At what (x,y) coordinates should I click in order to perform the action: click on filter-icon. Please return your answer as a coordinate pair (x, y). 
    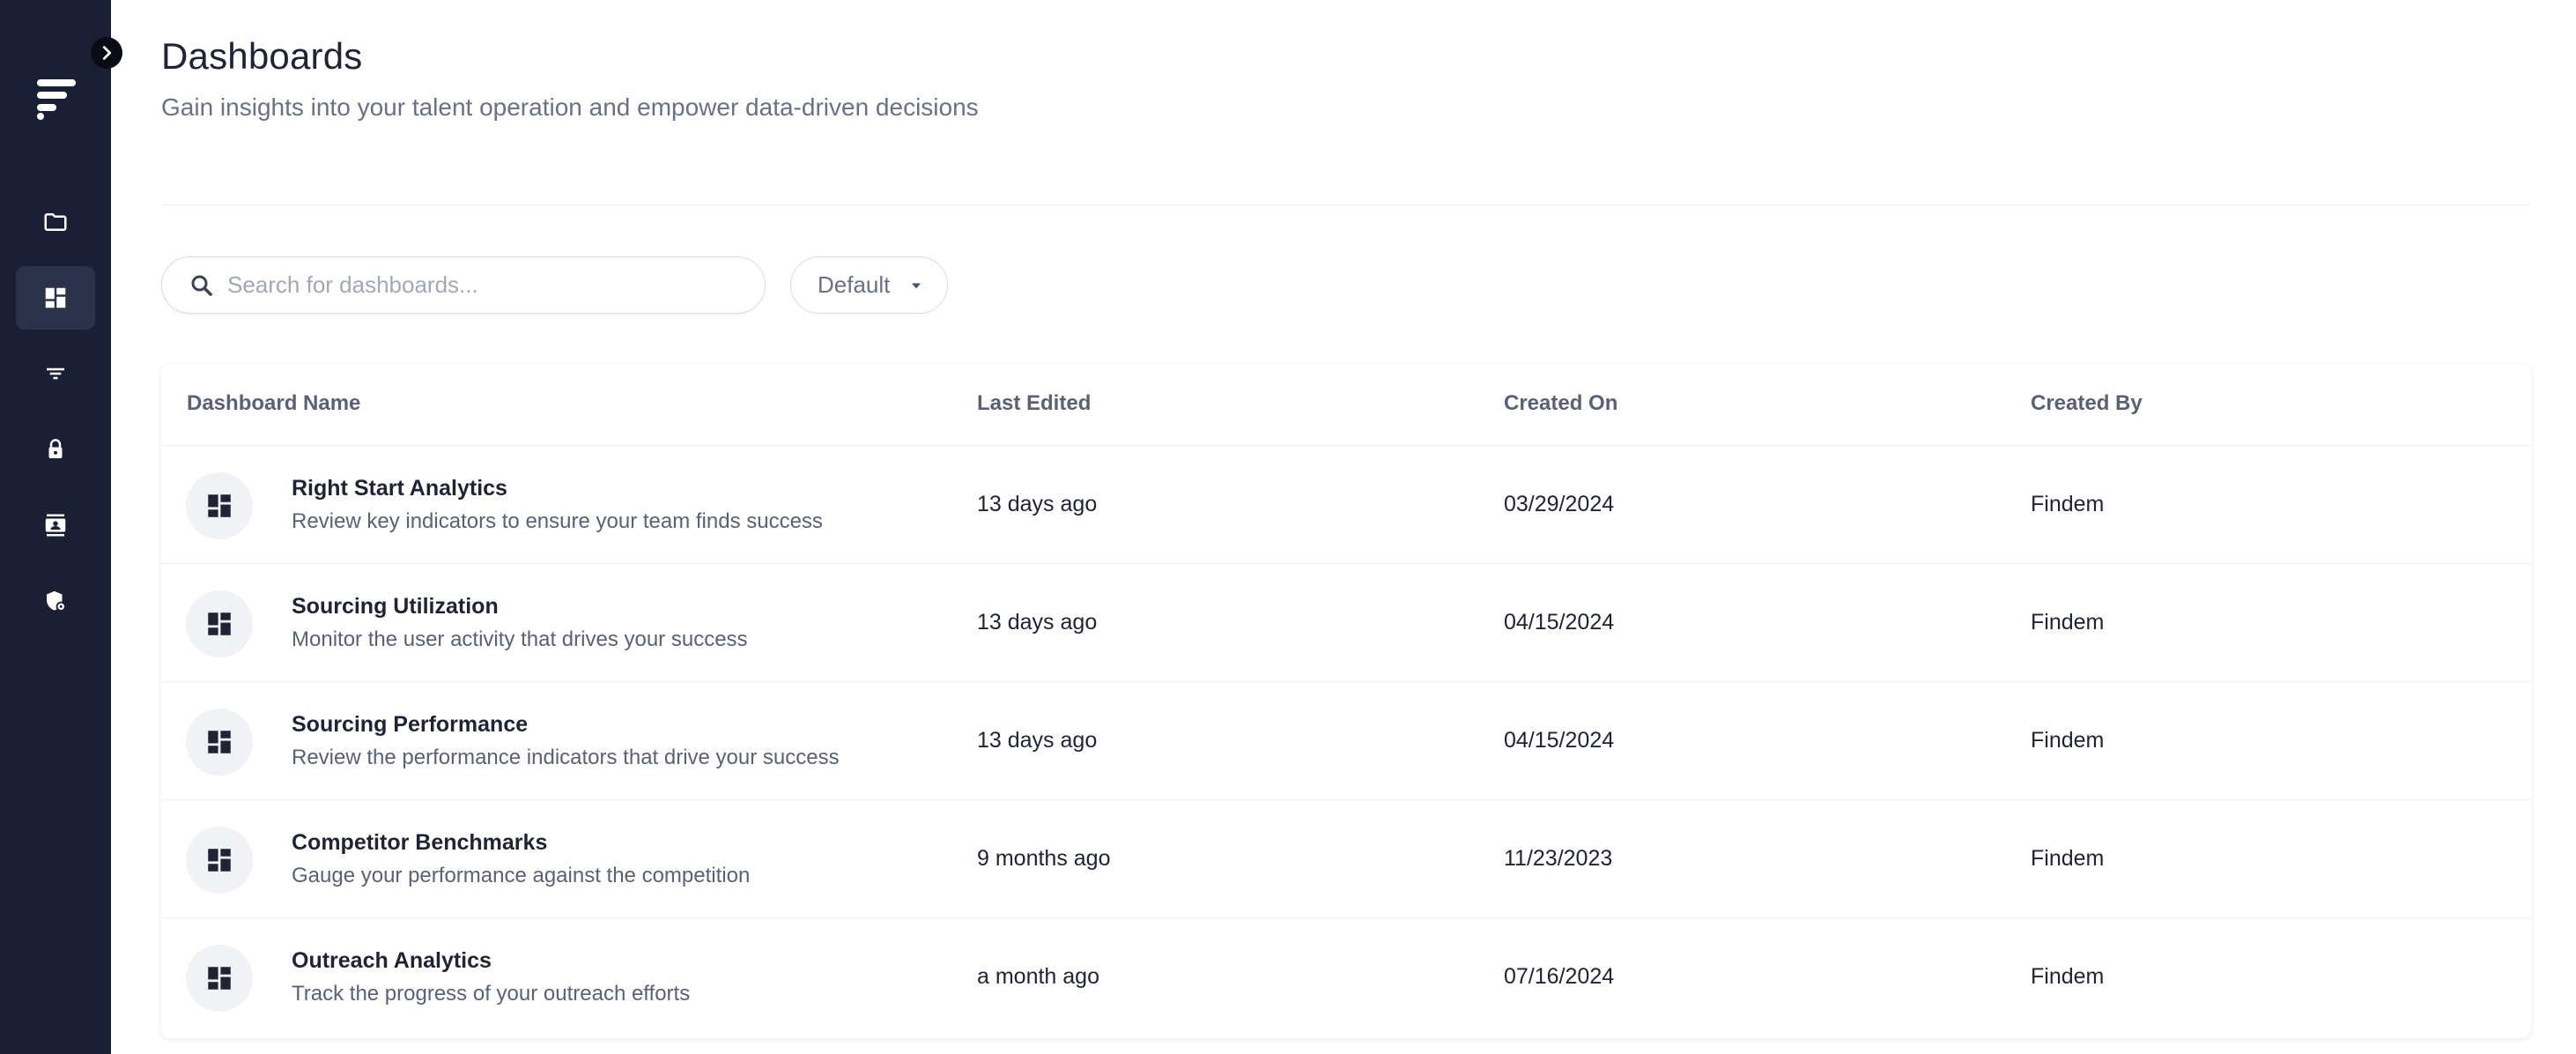
    Looking at the image, I should click on (56, 373).